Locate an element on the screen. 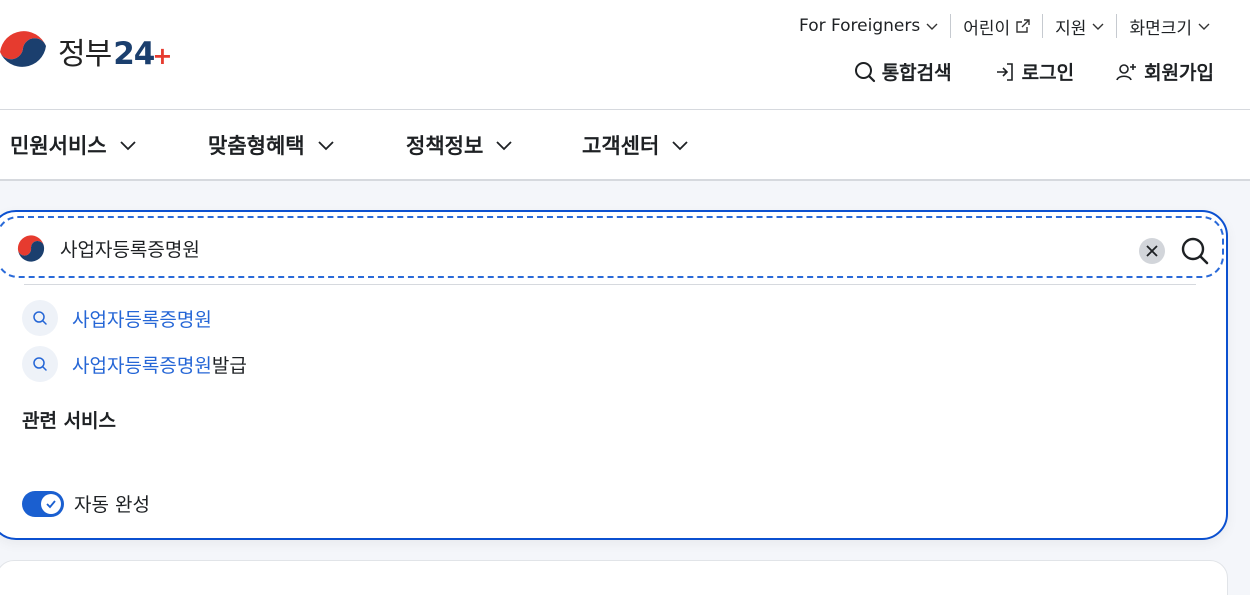 The height and width of the screenshot is (595, 1250). nav-item-label: 정책정보 is located at coordinates (445, 146).